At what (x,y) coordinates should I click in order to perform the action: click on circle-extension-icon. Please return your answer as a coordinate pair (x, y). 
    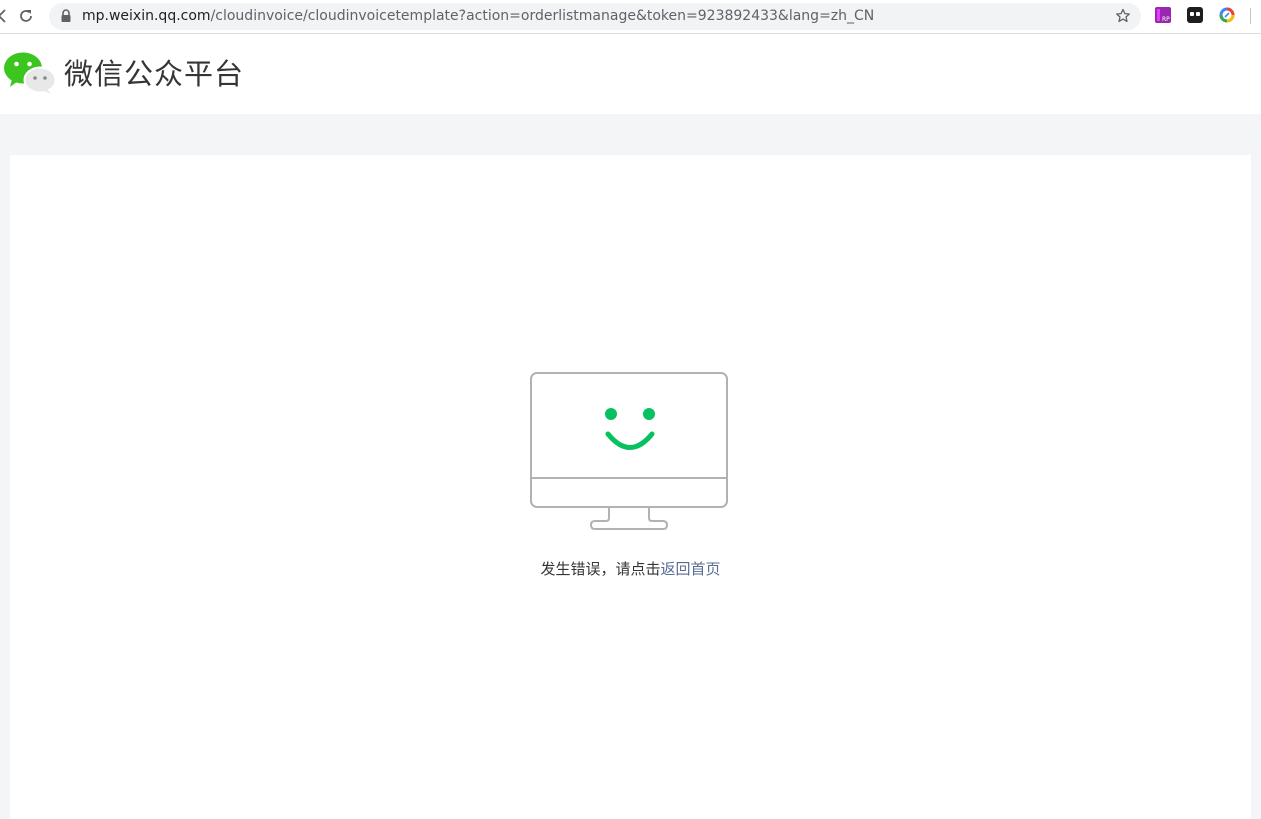
    Looking at the image, I should click on (1227, 15).